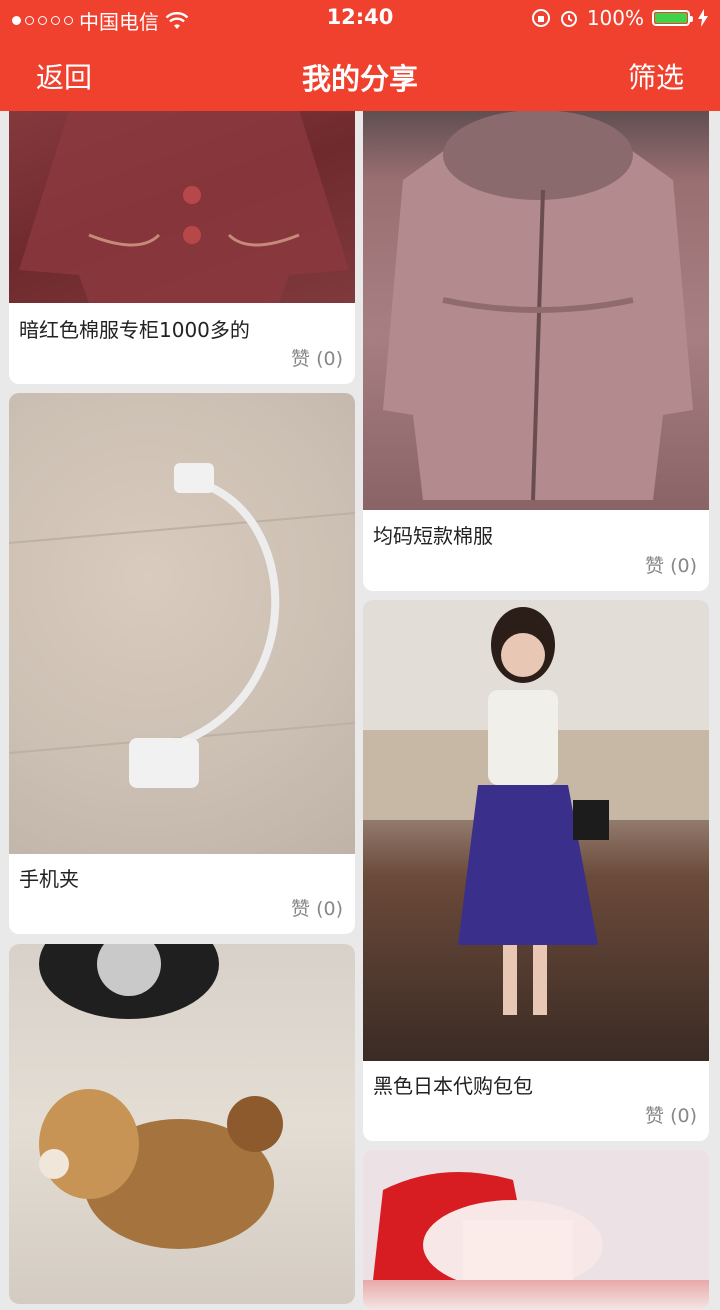 The image size is (720, 1310). Describe the element at coordinates (538, 305) in the screenshot. I see `jacket-illustration` at that location.